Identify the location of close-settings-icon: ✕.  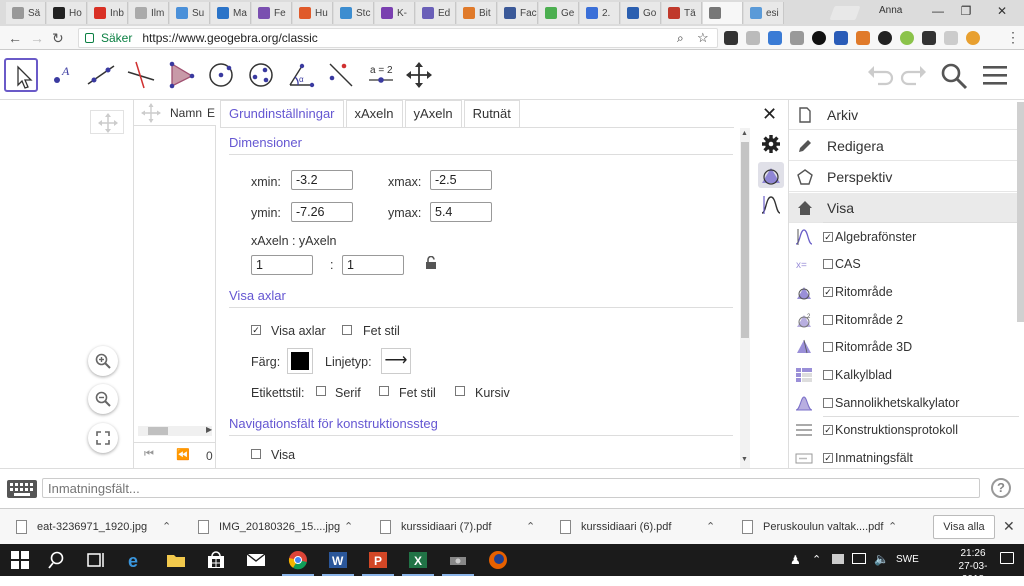
(769, 114).